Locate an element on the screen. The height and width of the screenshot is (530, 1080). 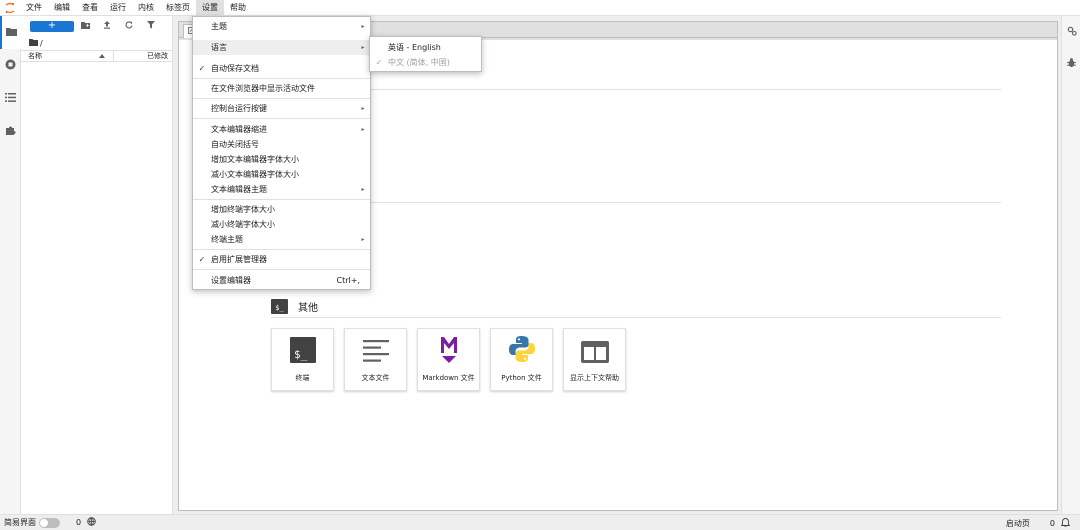
menu-edit: 编辑 is located at coordinates (62, 8).